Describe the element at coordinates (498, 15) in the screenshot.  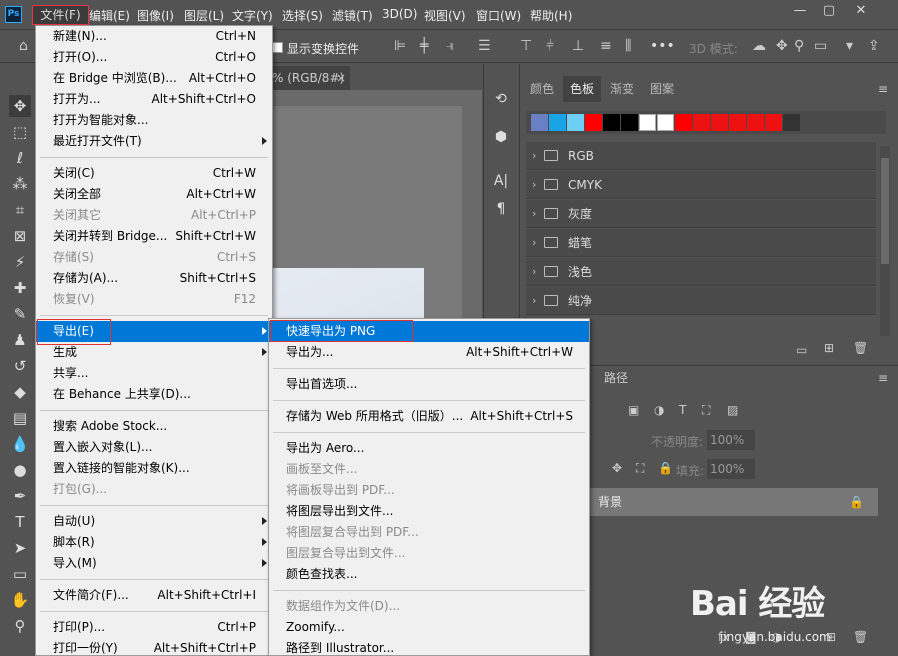
I see `menu-window: 窗口(W)` at that location.